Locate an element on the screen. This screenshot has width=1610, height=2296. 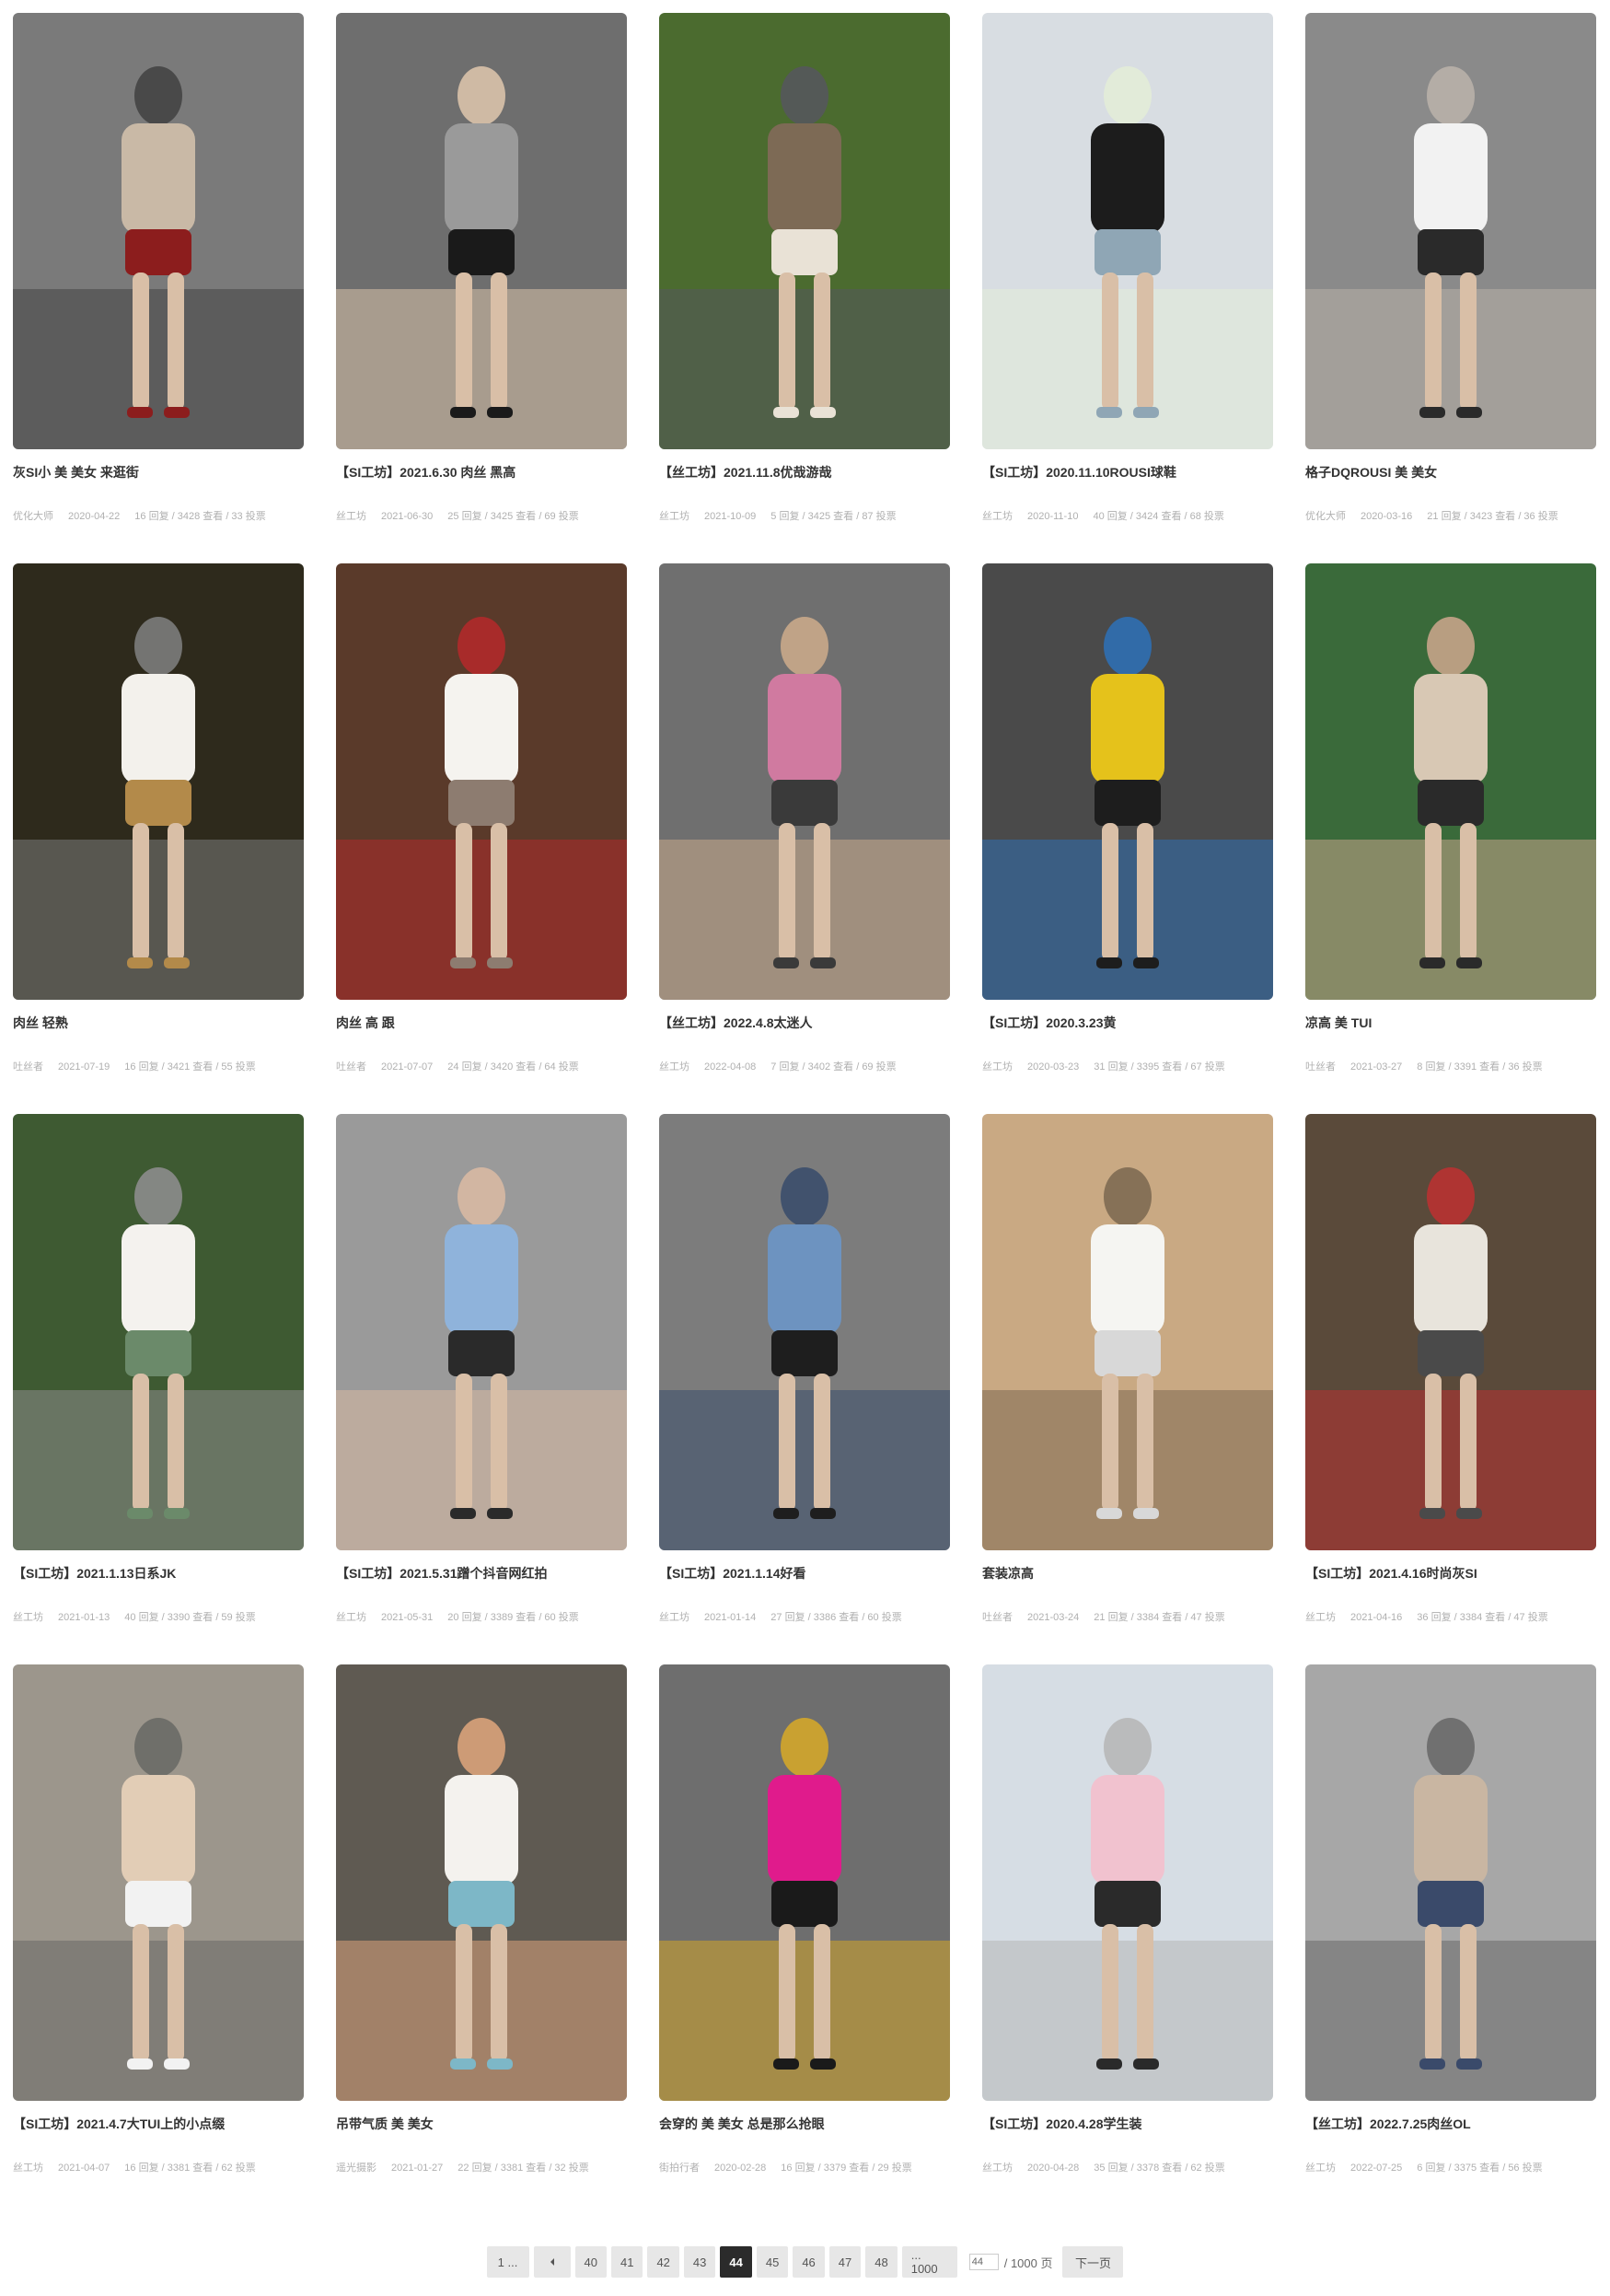
post-meta: 吐丝者 2021-03-24 21 回复 / 3384 查看 / 47 投票 is located at coordinates (1111, 1617).